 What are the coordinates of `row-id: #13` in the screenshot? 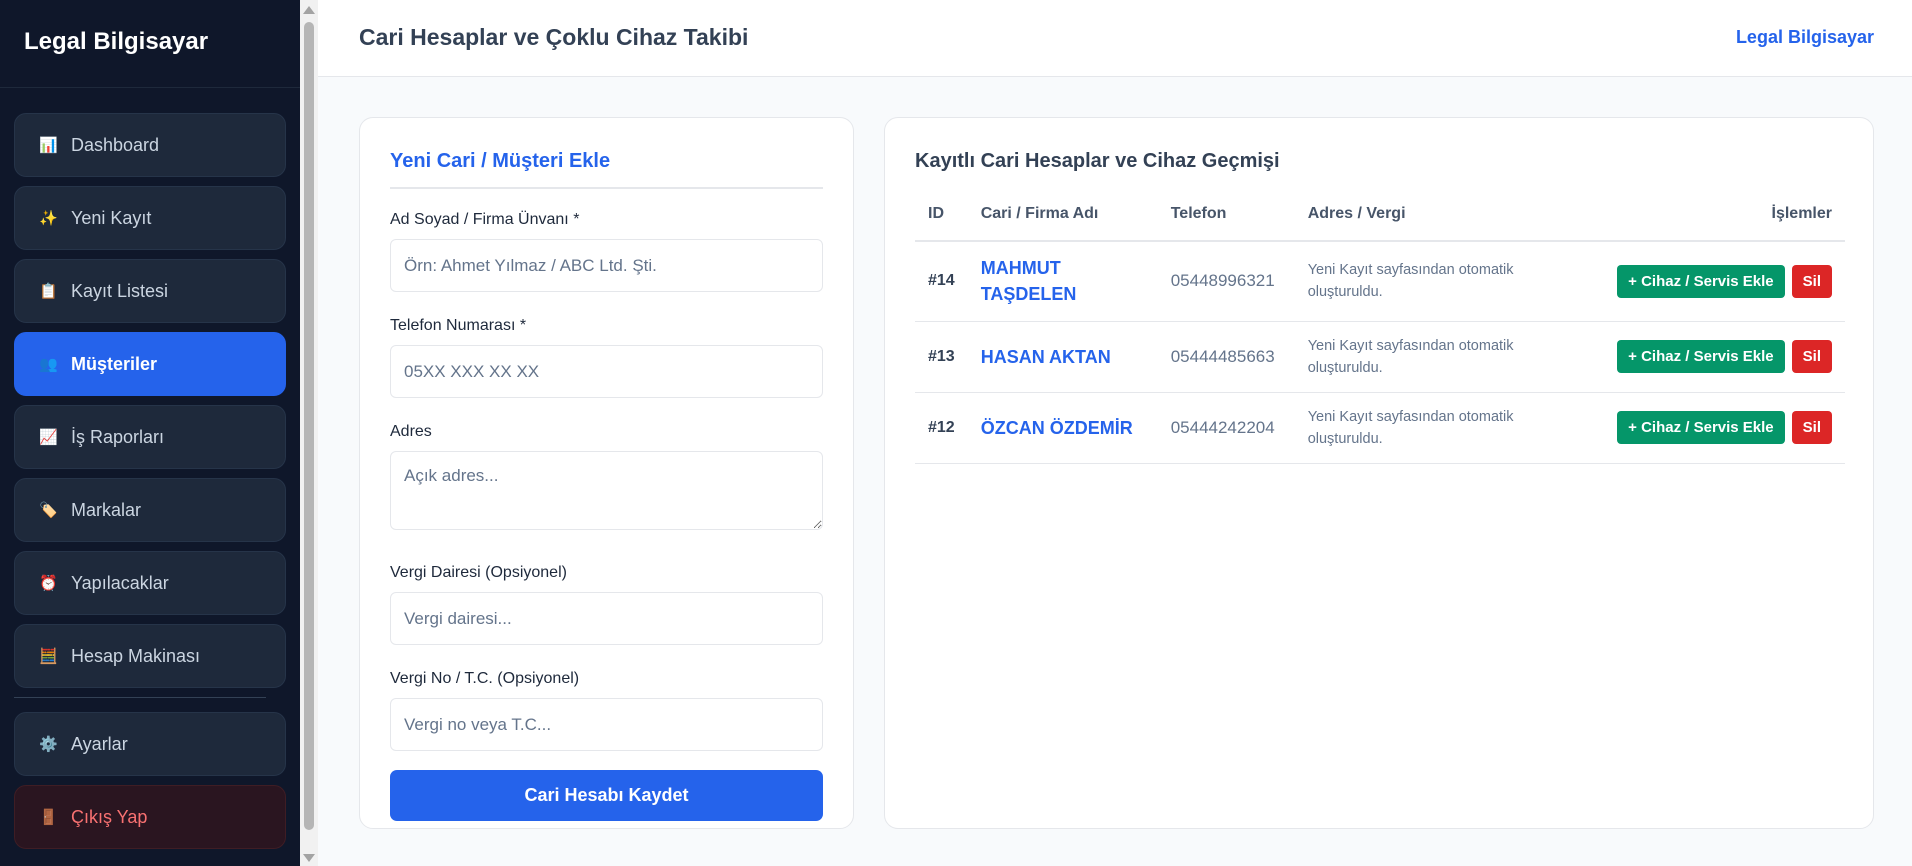 It's located at (941, 357).